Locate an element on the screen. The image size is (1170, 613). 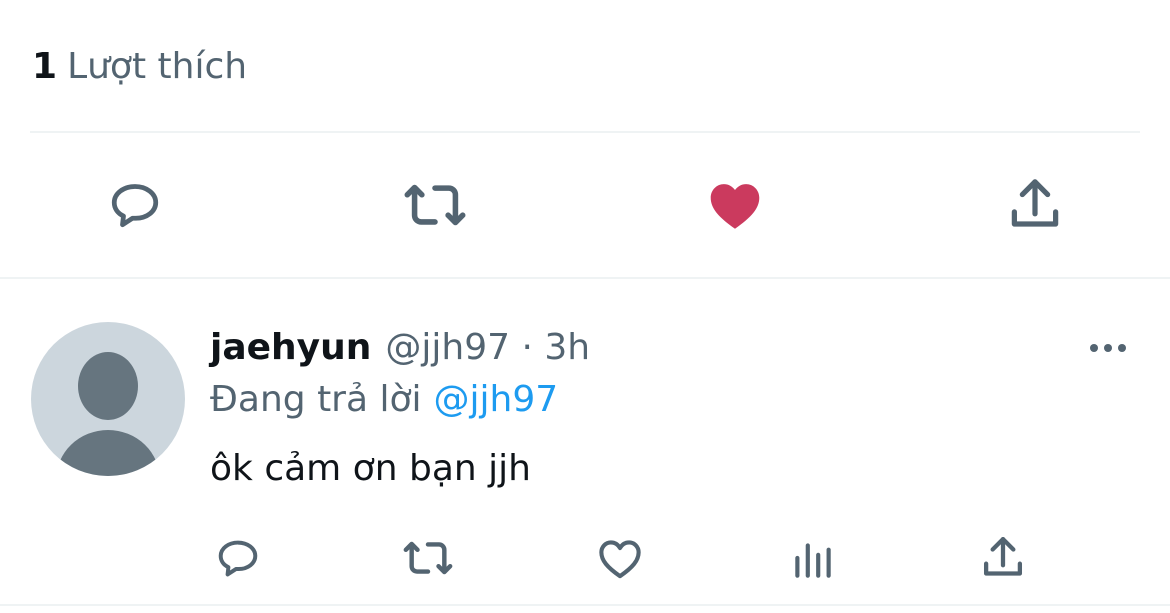
reply-header: jaehyun @jjh97 · 3h is located at coordinates (400, 348).